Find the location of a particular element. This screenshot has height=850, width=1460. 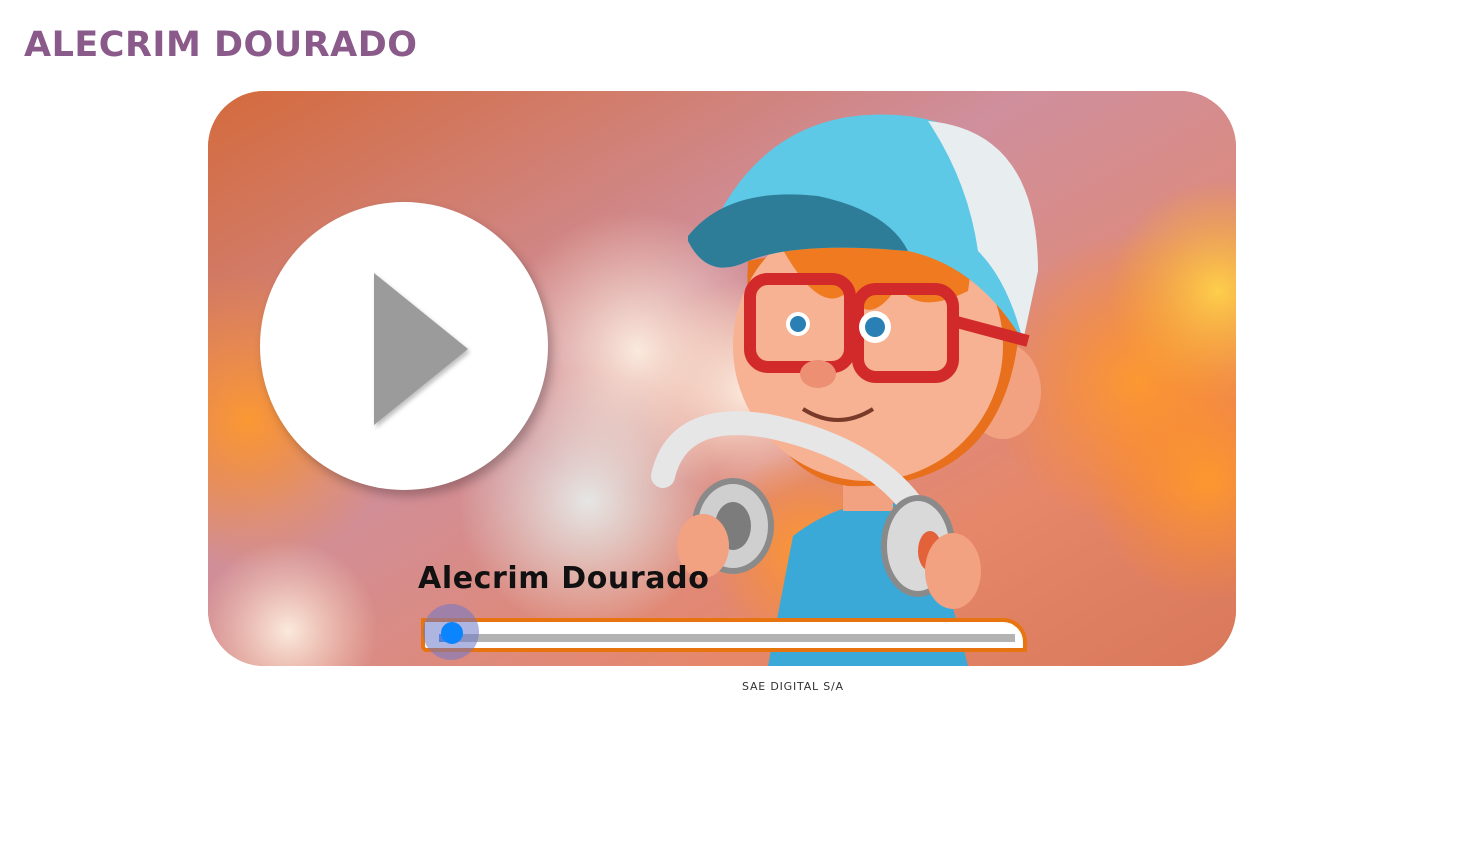

progress-handle-dot is located at coordinates (452, 633).